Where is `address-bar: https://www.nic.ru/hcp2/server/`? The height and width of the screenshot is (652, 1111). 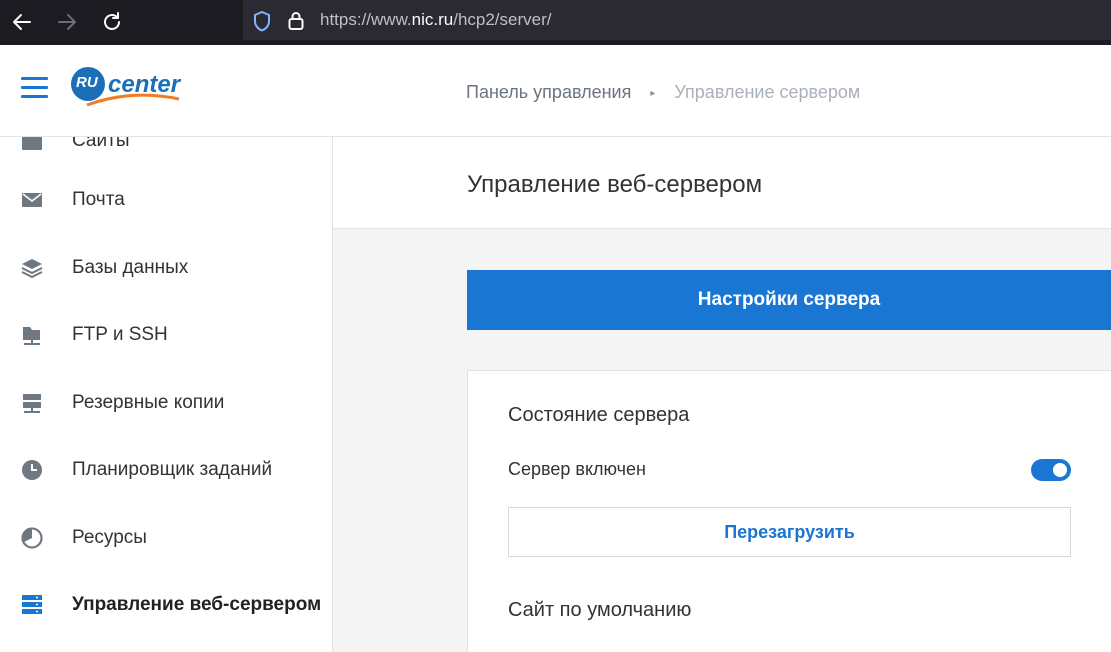 address-bar: https://www.nic.ru/hcp2/server/ is located at coordinates (677, 20).